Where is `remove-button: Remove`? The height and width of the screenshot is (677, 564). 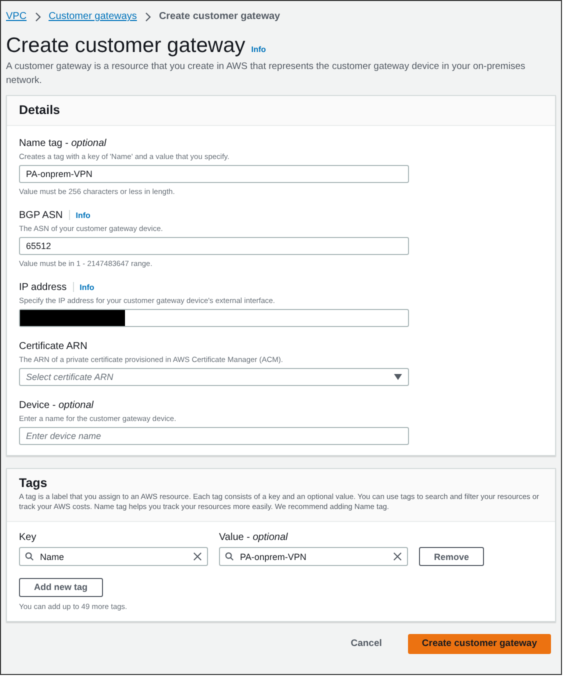
remove-button: Remove is located at coordinates (451, 556).